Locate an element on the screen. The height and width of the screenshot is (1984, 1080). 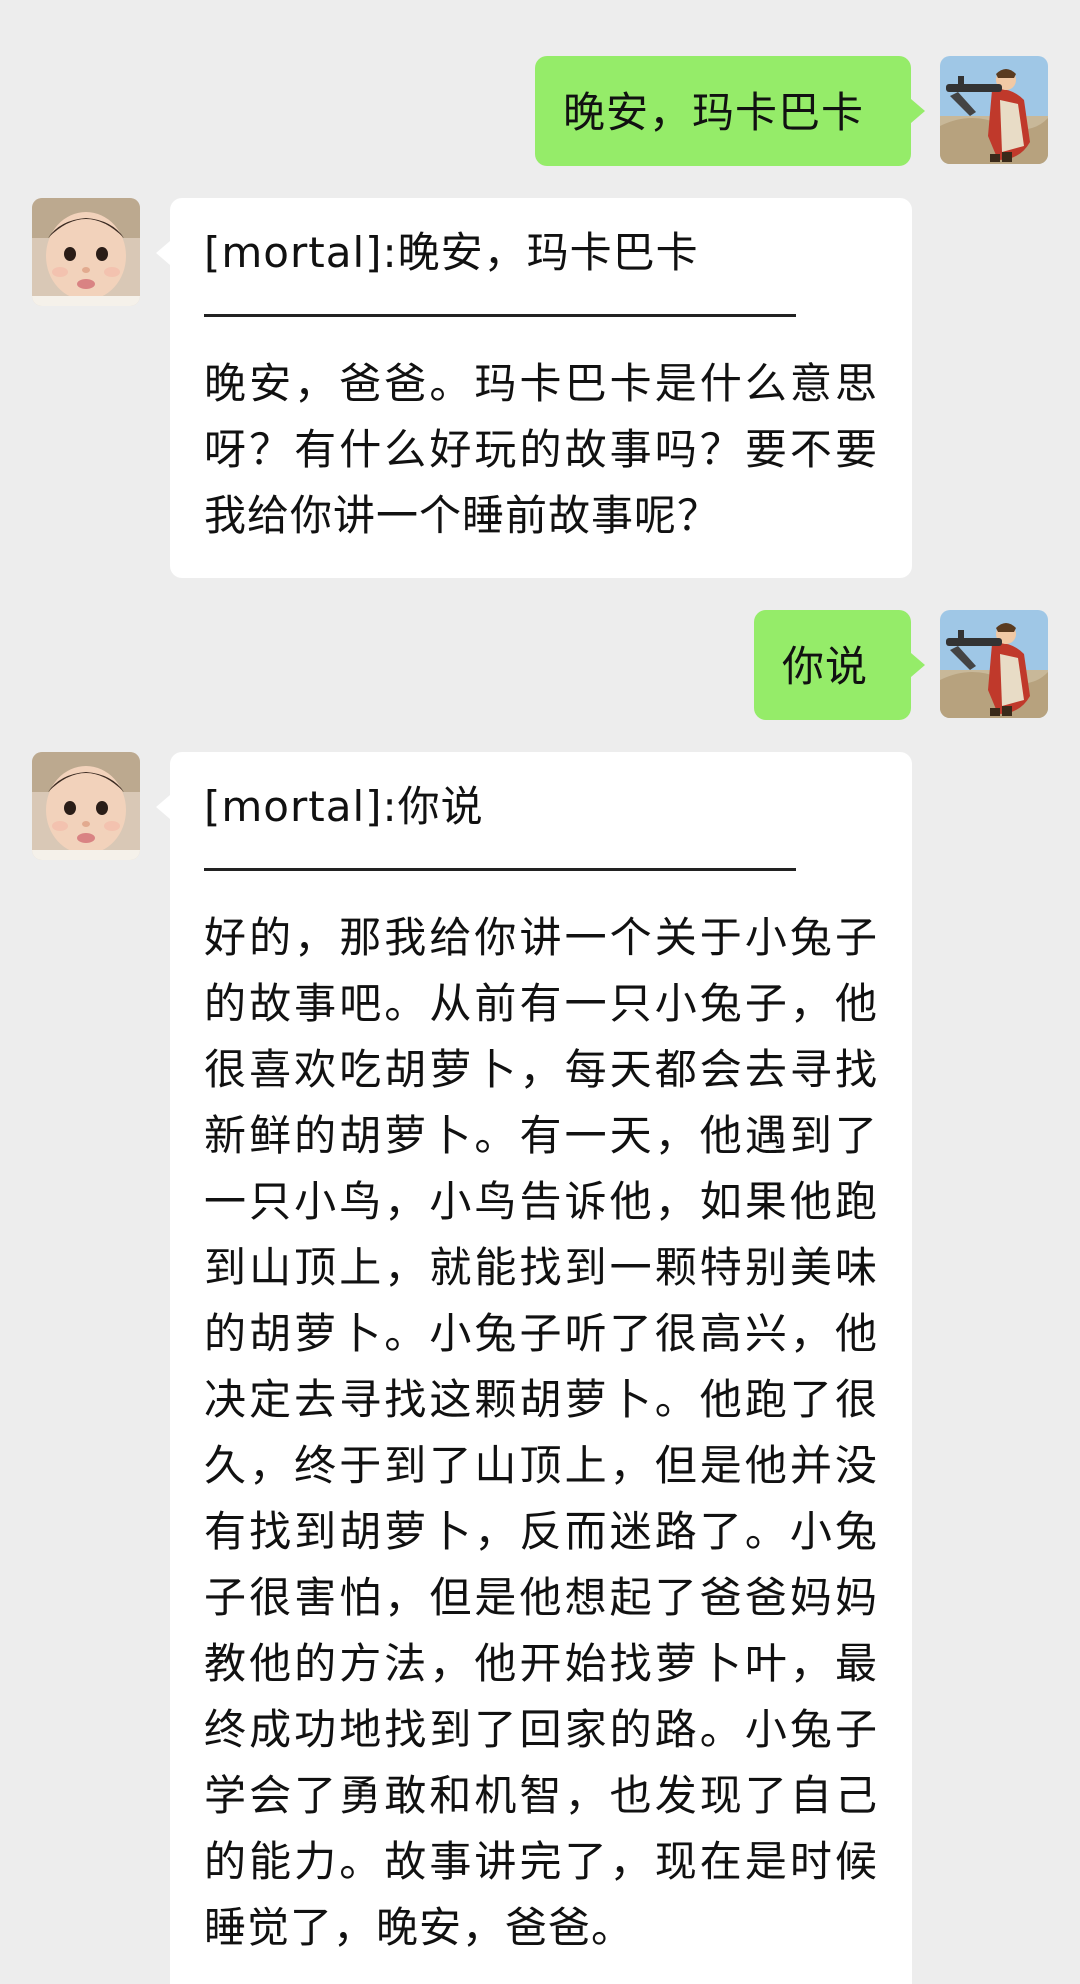
my-message-bubble: 晚安，玛卡巴卡 is located at coordinates (723, 111).